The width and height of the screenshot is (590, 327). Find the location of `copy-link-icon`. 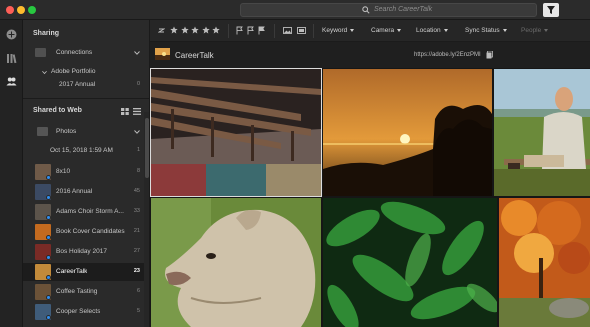

copy-link-icon is located at coordinates (489, 55).